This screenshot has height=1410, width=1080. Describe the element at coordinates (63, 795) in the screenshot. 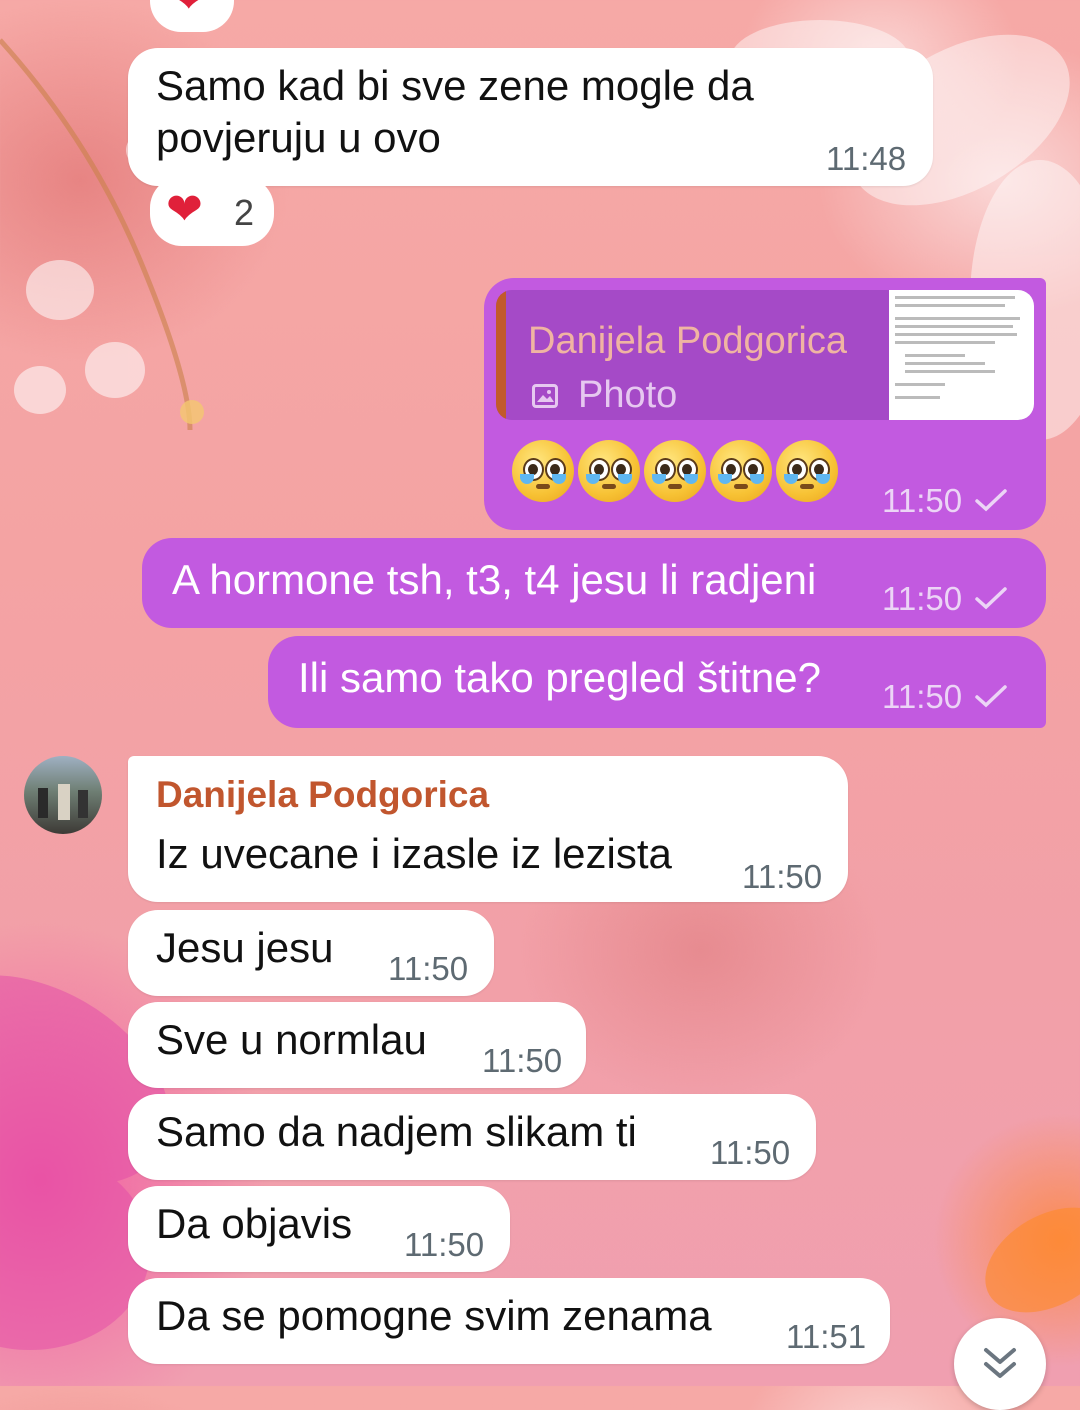

I see `avatar` at that location.